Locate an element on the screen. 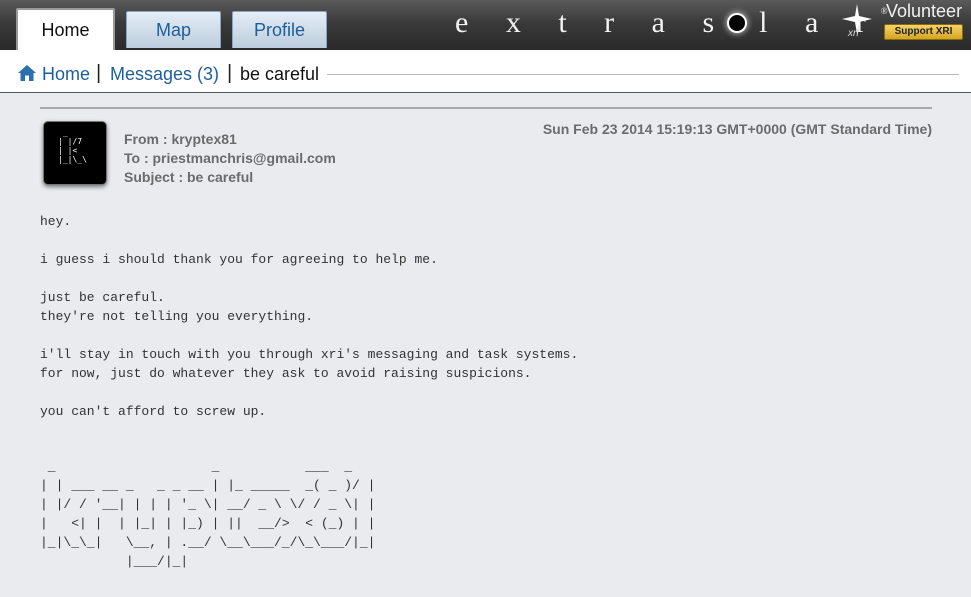 The width and height of the screenshot is (971, 597). sender-avatar: _ | |/7 | |< |_|\_\ is located at coordinates (75, 153).